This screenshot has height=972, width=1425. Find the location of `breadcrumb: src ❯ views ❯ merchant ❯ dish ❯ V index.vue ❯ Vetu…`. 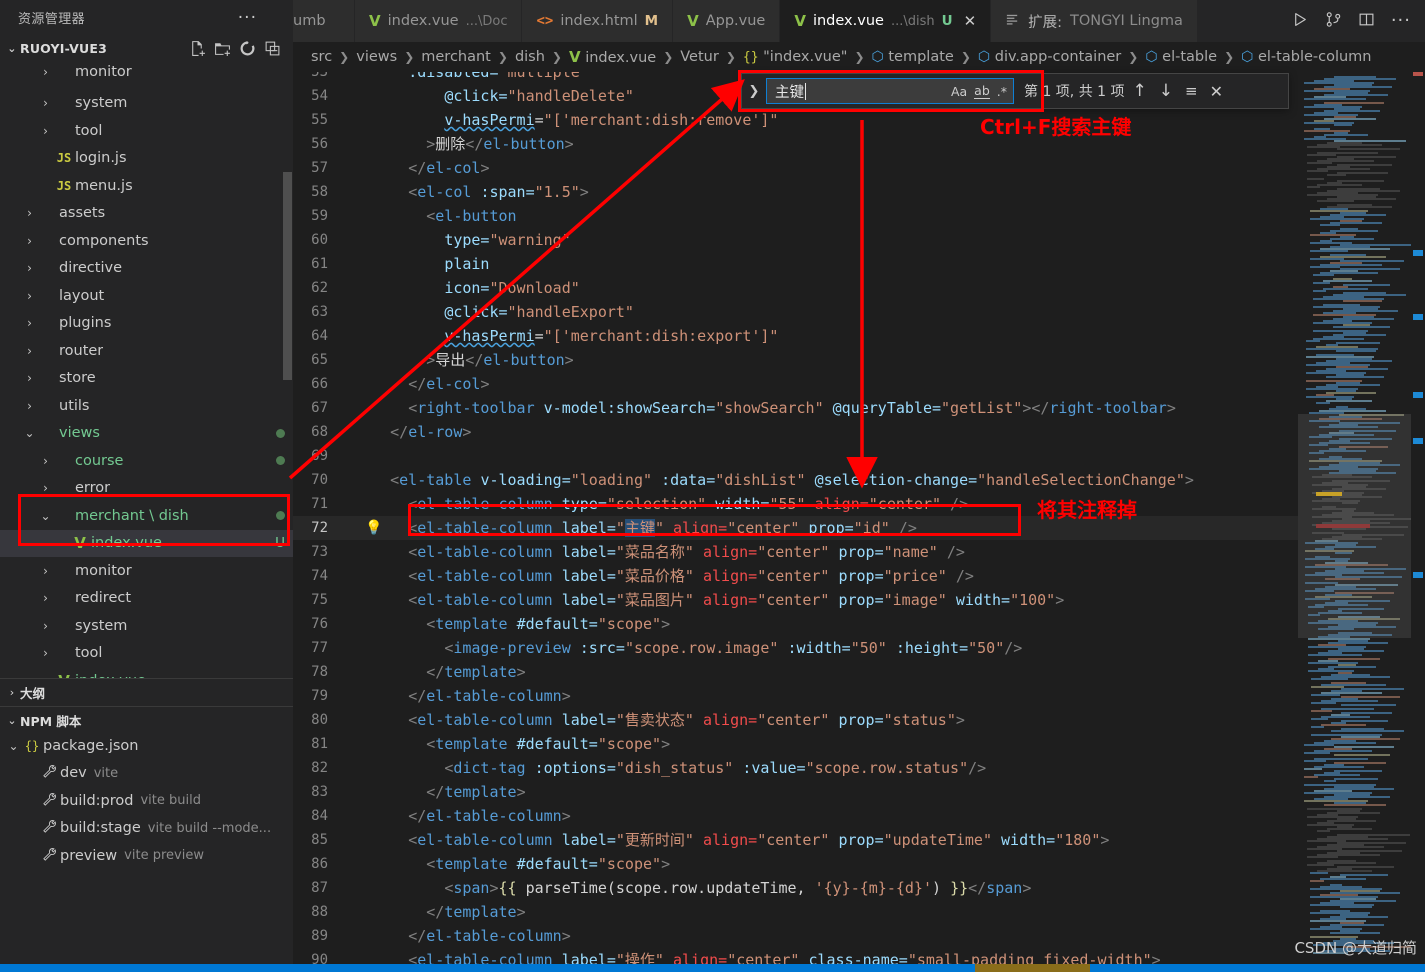

breadcrumb: src ❯ views ❯ merchant ❯ dish ❯ V index.vue ❯ Vetu… is located at coordinates (859, 57).